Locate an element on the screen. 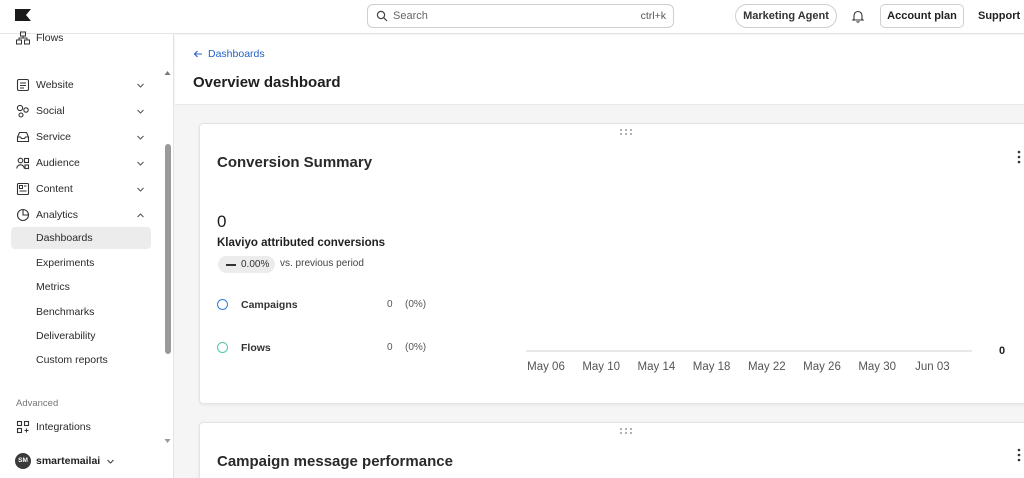 The image size is (1024, 478). sidebar-subitem-label: Benchmarks is located at coordinates (65, 312).